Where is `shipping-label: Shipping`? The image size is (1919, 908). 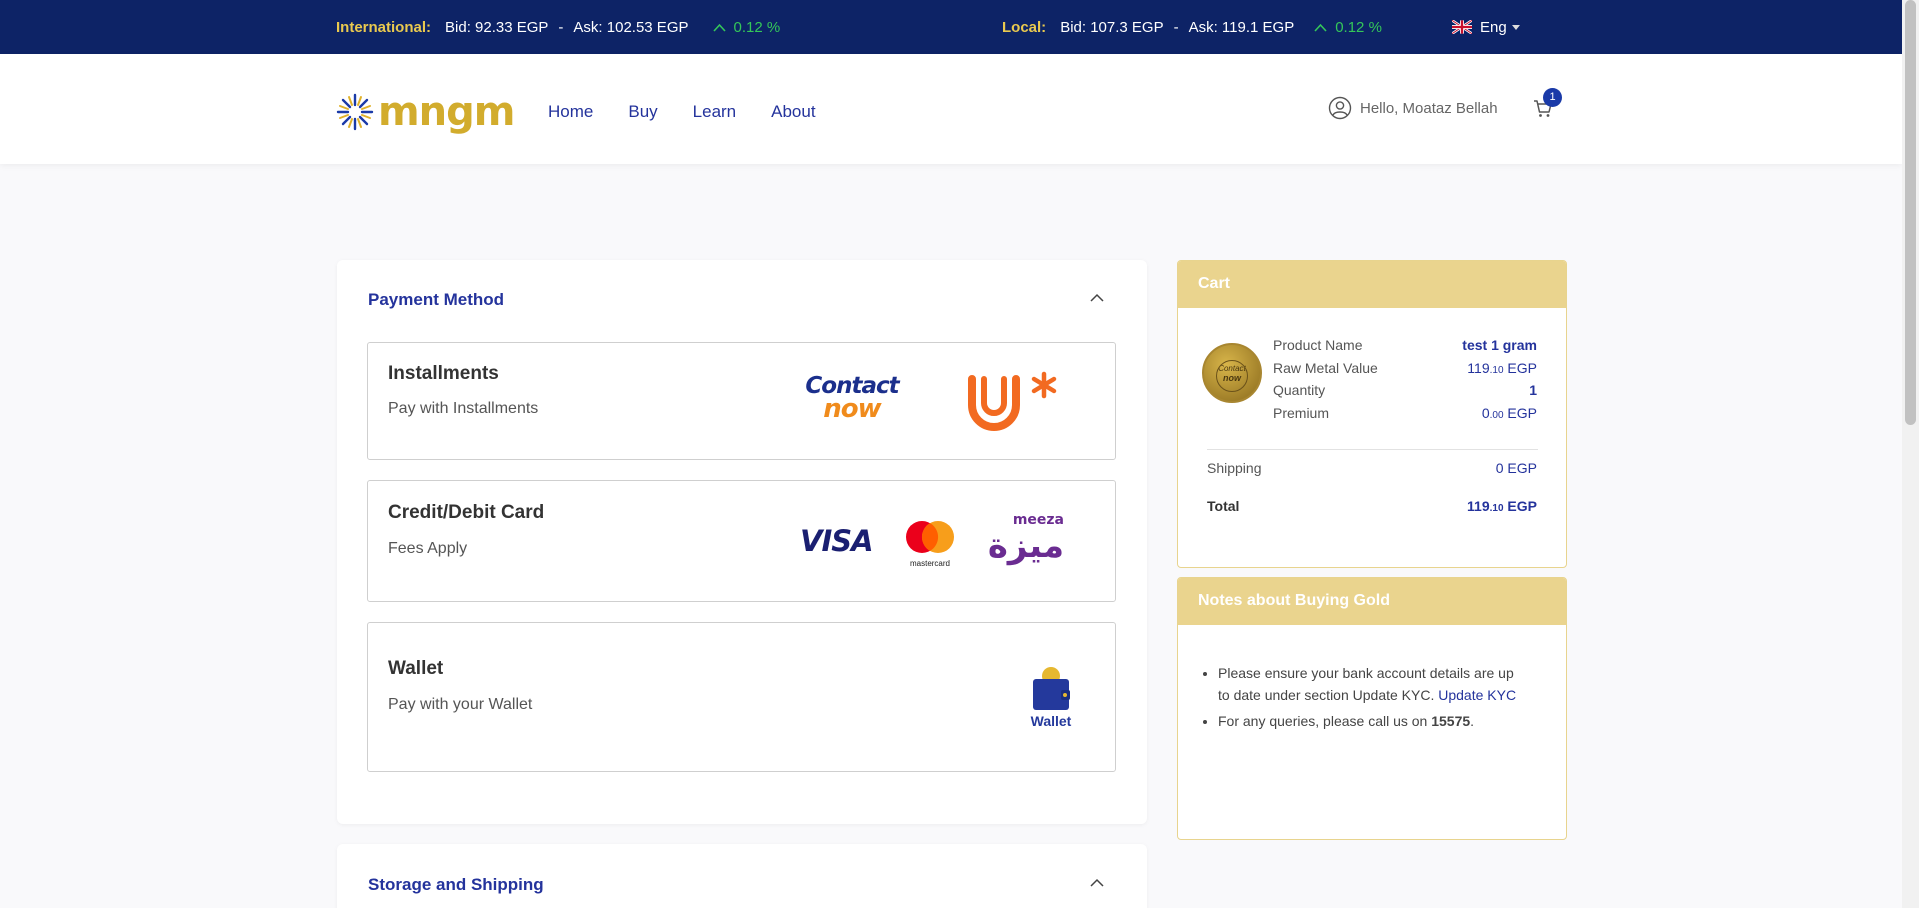 shipping-label: Shipping is located at coordinates (1234, 468).